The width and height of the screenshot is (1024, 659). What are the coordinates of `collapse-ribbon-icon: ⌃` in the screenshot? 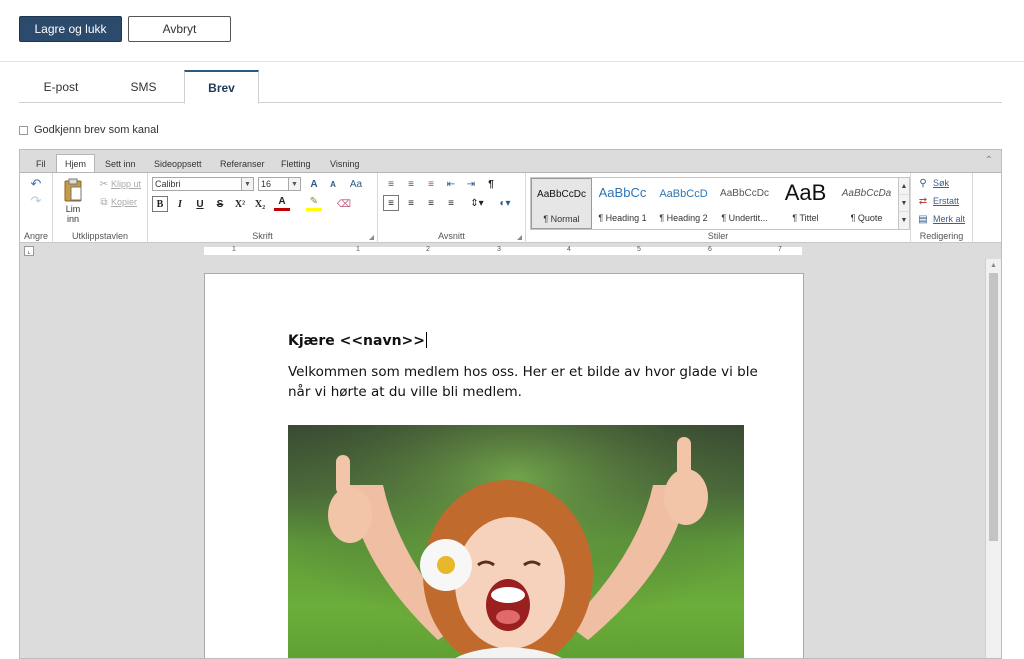 It's located at (989, 160).